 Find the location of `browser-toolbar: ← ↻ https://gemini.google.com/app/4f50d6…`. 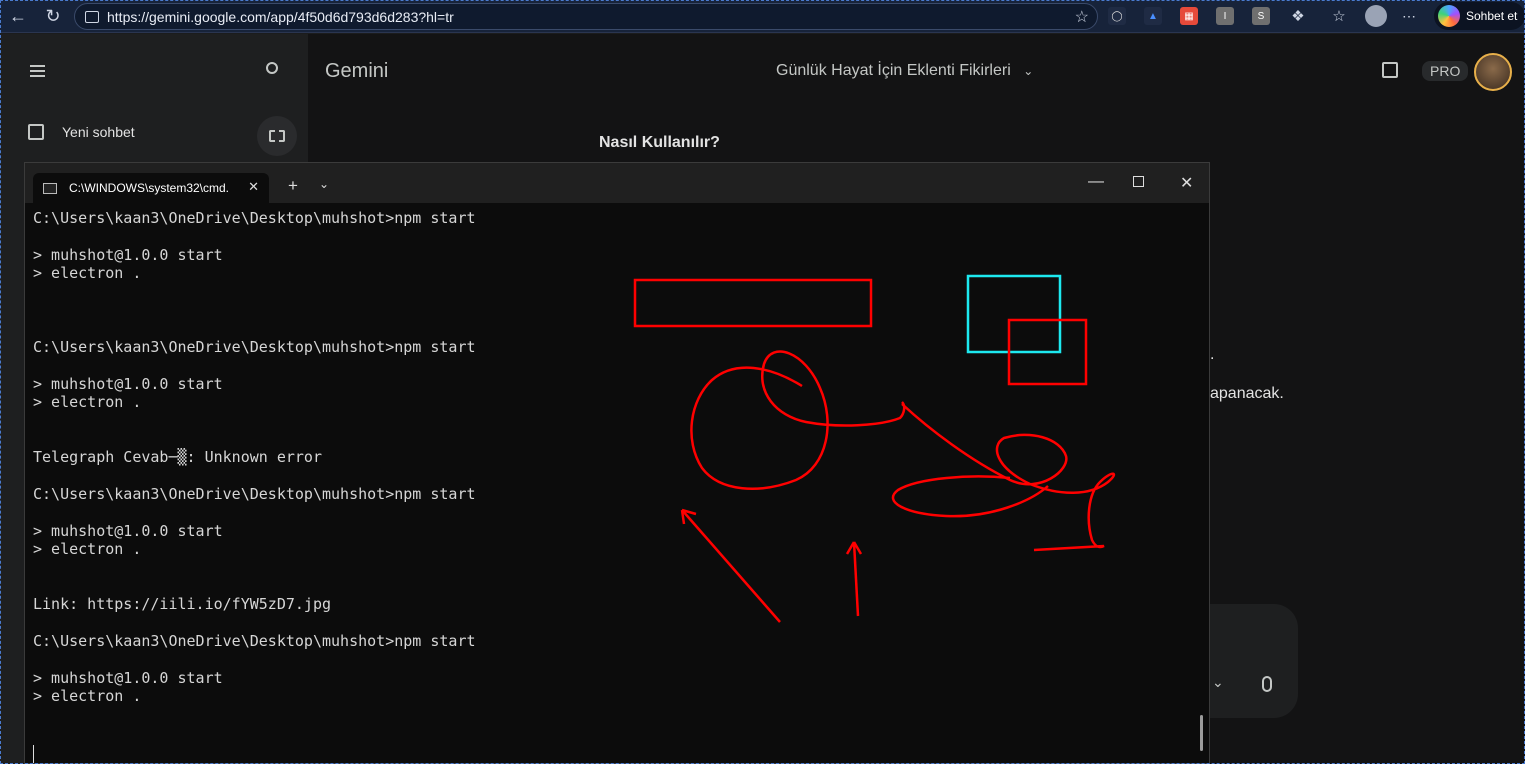

browser-toolbar: ← ↻ https://gemini.google.com/app/4f50d6… is located at coordinates (762, 16).